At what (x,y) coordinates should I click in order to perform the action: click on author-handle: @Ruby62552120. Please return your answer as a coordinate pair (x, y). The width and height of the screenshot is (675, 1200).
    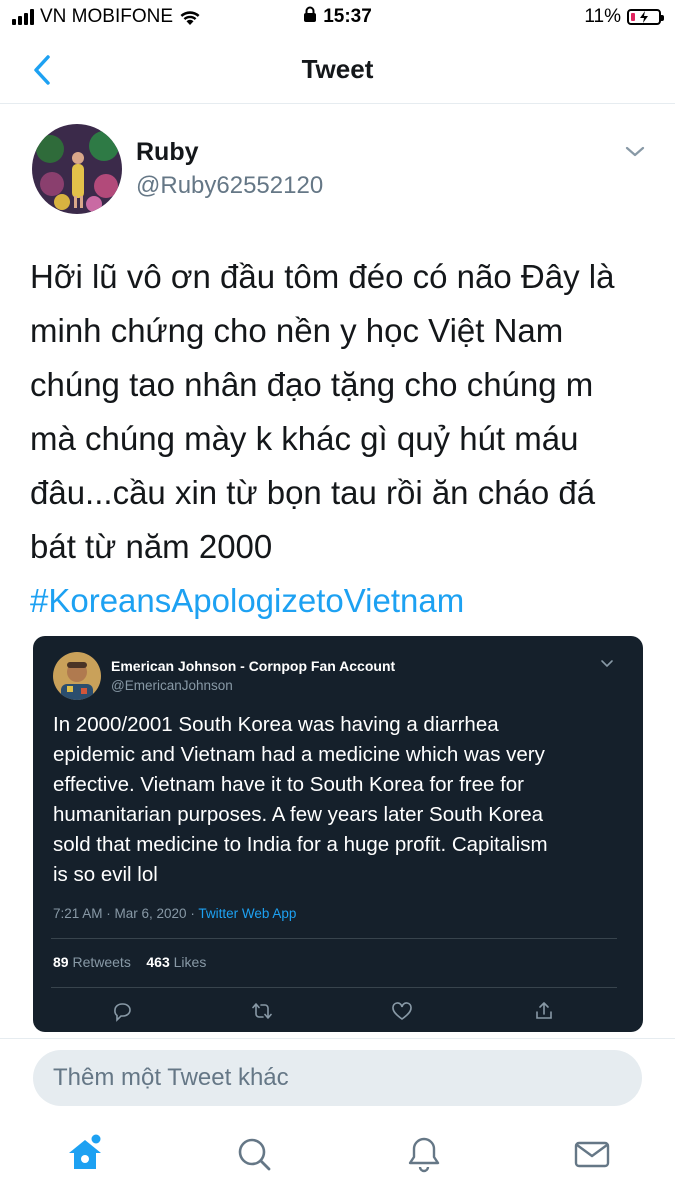
    Looking at the image, I should click on (229, 186).